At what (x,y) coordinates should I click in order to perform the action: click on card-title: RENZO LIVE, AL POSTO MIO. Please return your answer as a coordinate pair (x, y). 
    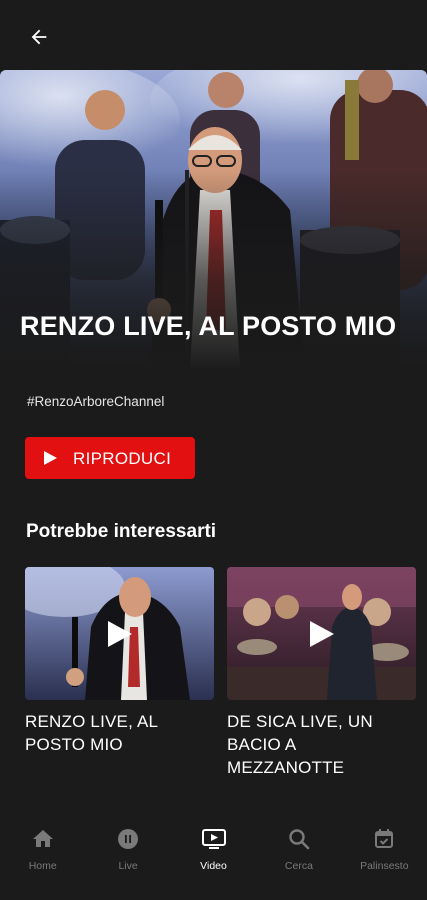
    Looking at the image, I should click on (91, 733).